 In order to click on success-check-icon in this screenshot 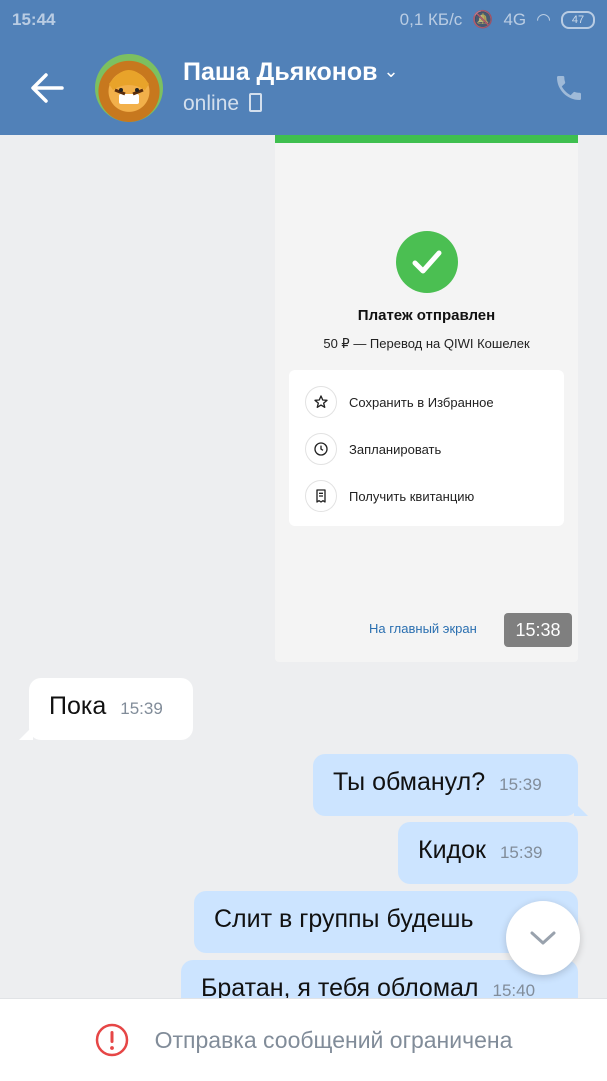, I will do `click(427, 262)`.